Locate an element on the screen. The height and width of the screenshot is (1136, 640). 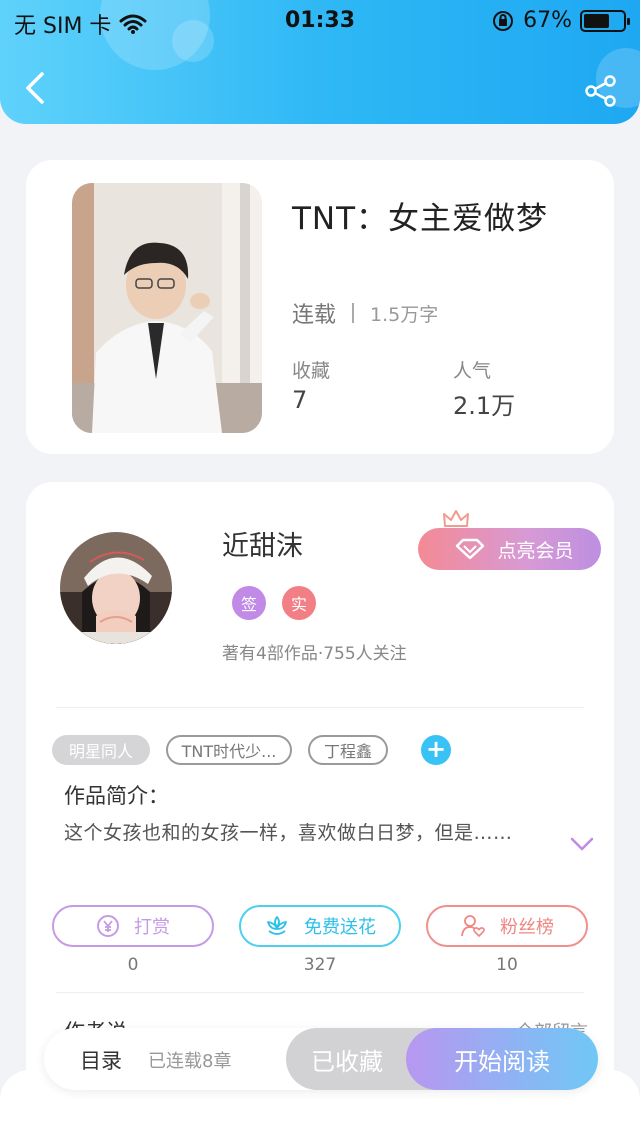
tag-item: 明星同人 is located at coordinates (101, 750).